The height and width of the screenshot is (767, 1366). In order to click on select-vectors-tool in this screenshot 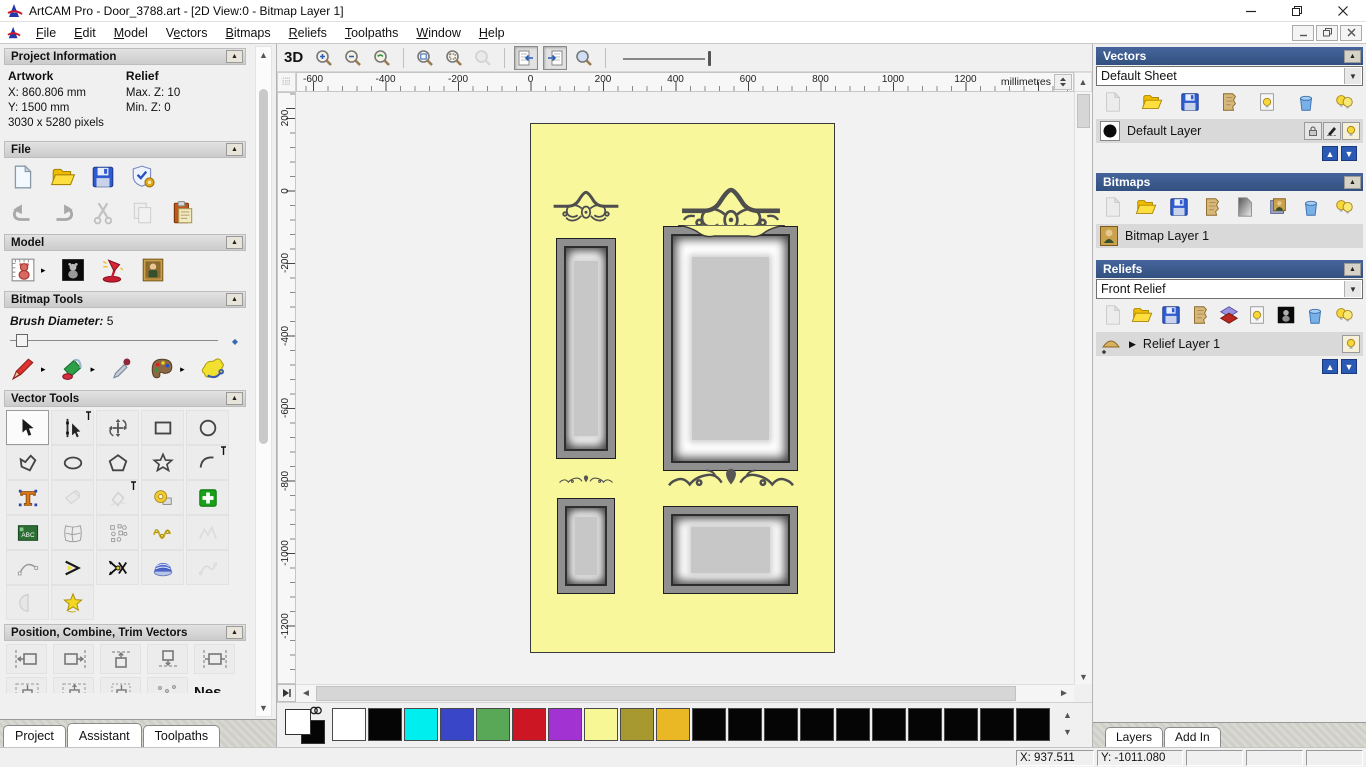, I will do `click(27, 427)`.